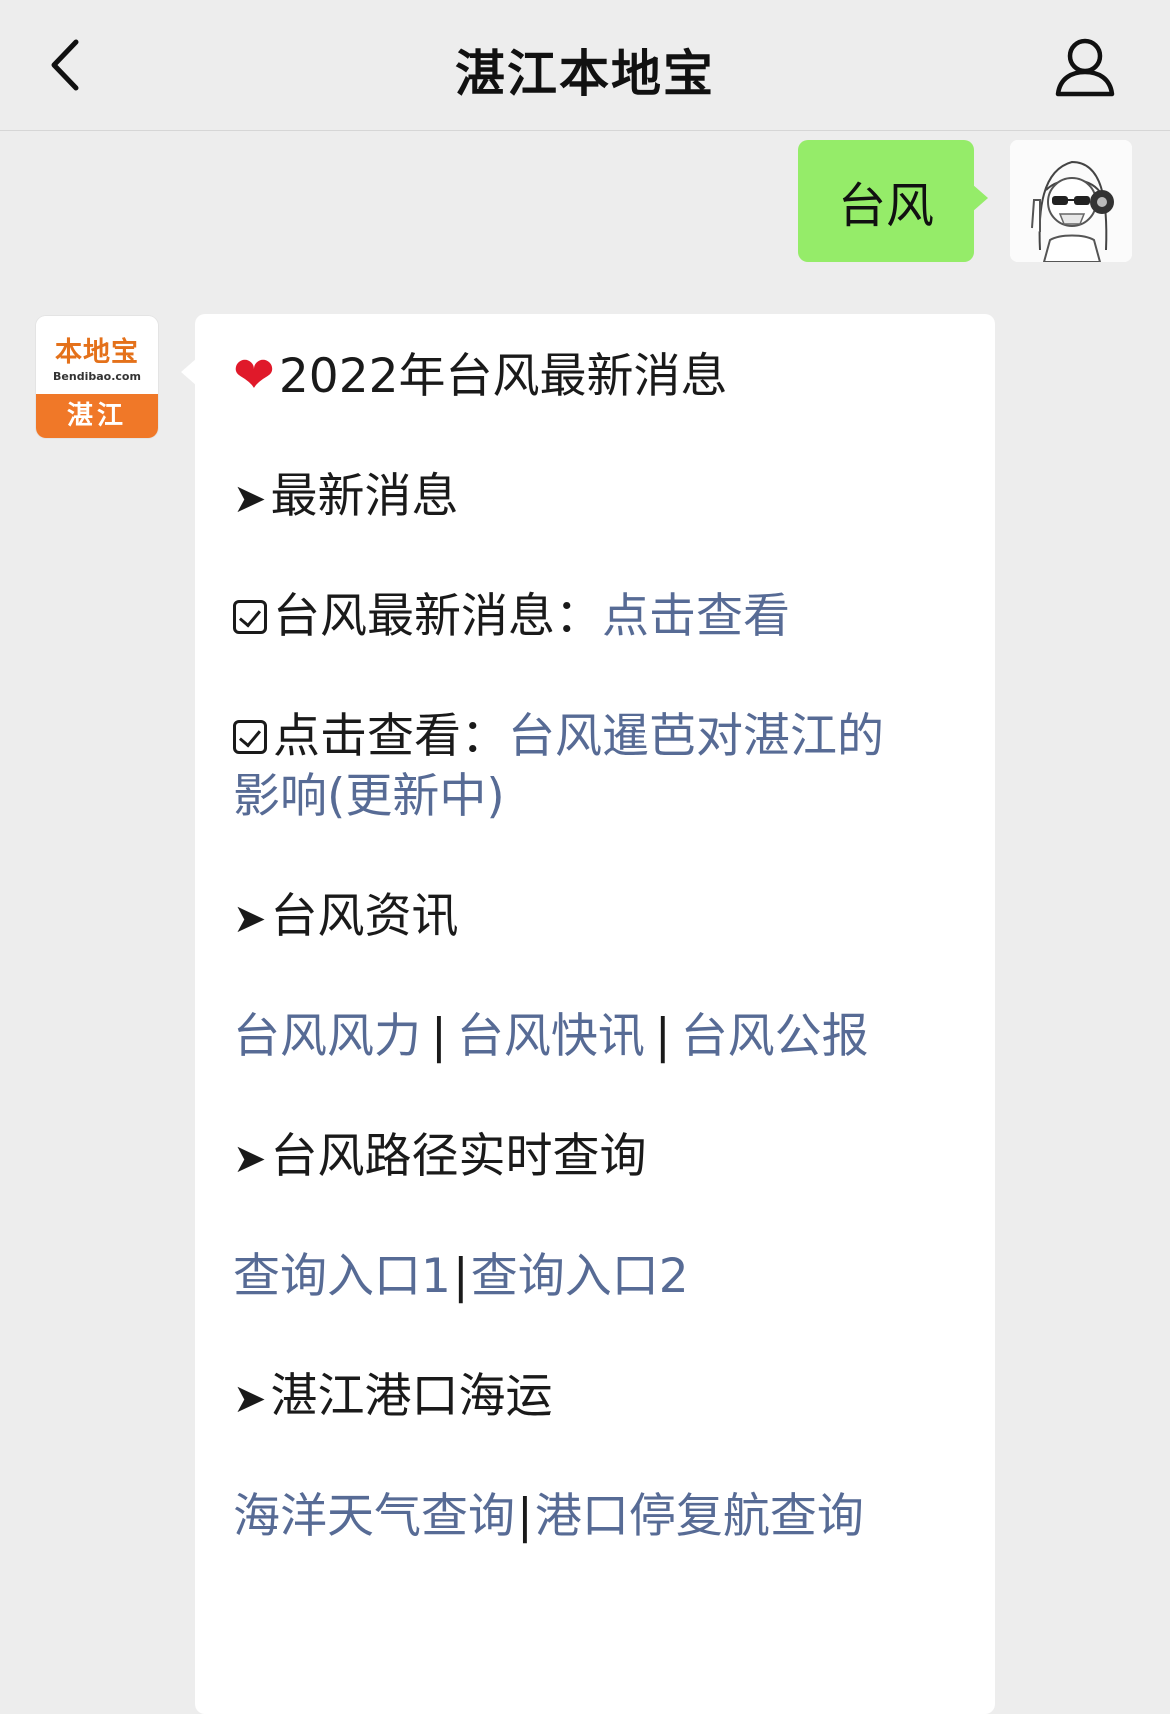 The height and width of the screenshot is (1714, 1170). I want to click on typhoon-wind-link: 台风风力, so click(327, 1036).